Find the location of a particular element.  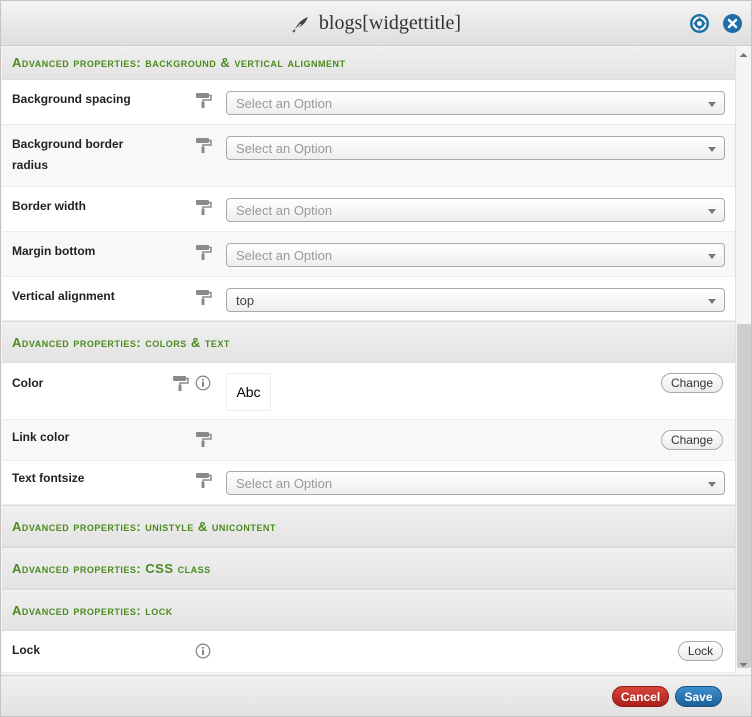

lifebuoy-icon is located at coordinates (699, 23).